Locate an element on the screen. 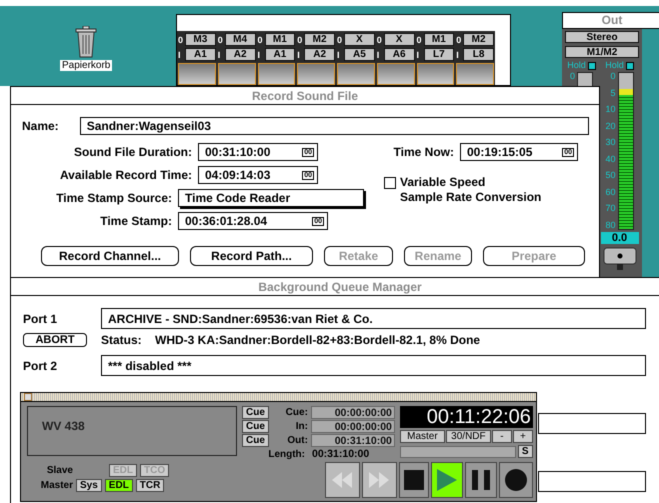 This screenshot has width=659, height=503. timecode-control-button: - is located at coordinates (502, 436).